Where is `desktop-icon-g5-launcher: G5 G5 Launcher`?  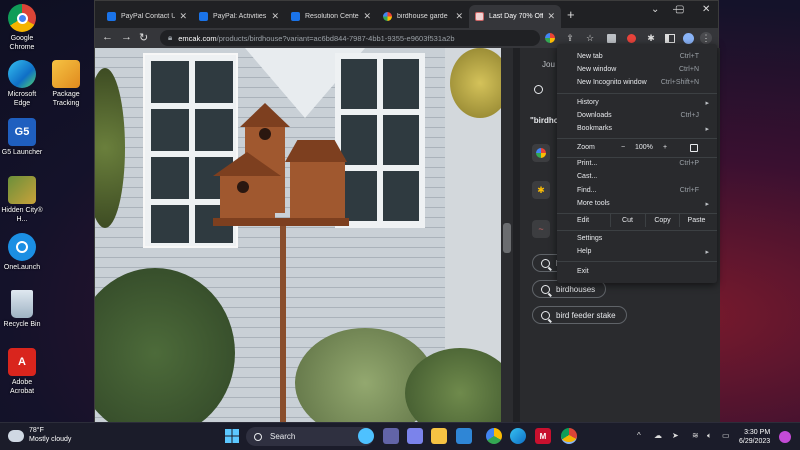 desktop-icon-g5-launcher: G5 G5 Launcher is located at coordinates (22, 137).